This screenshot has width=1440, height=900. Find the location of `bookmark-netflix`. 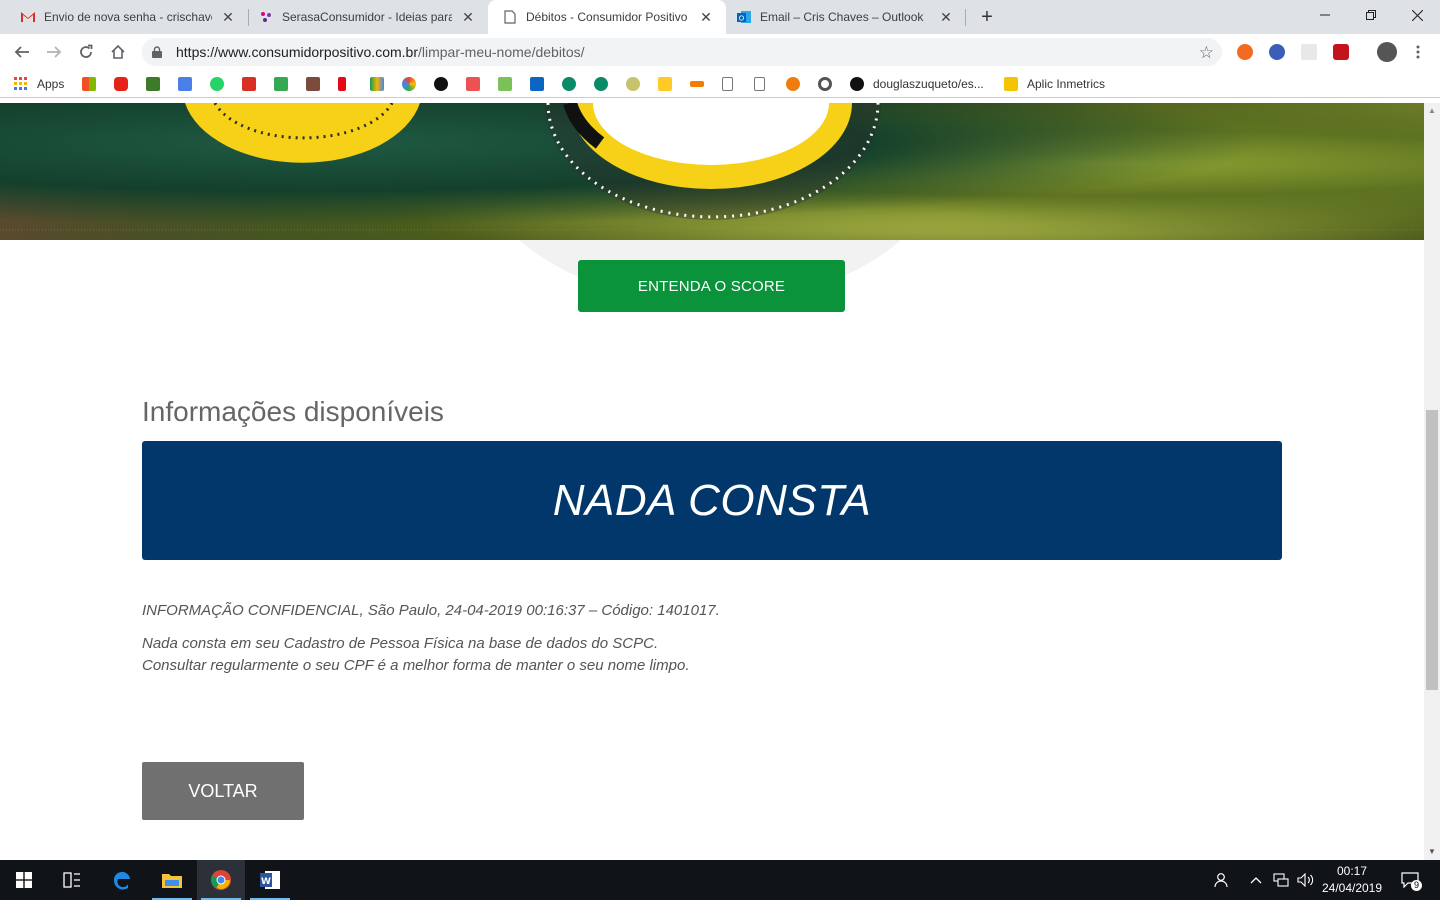

bookmark-netflix is located at coordinates (342, 84).